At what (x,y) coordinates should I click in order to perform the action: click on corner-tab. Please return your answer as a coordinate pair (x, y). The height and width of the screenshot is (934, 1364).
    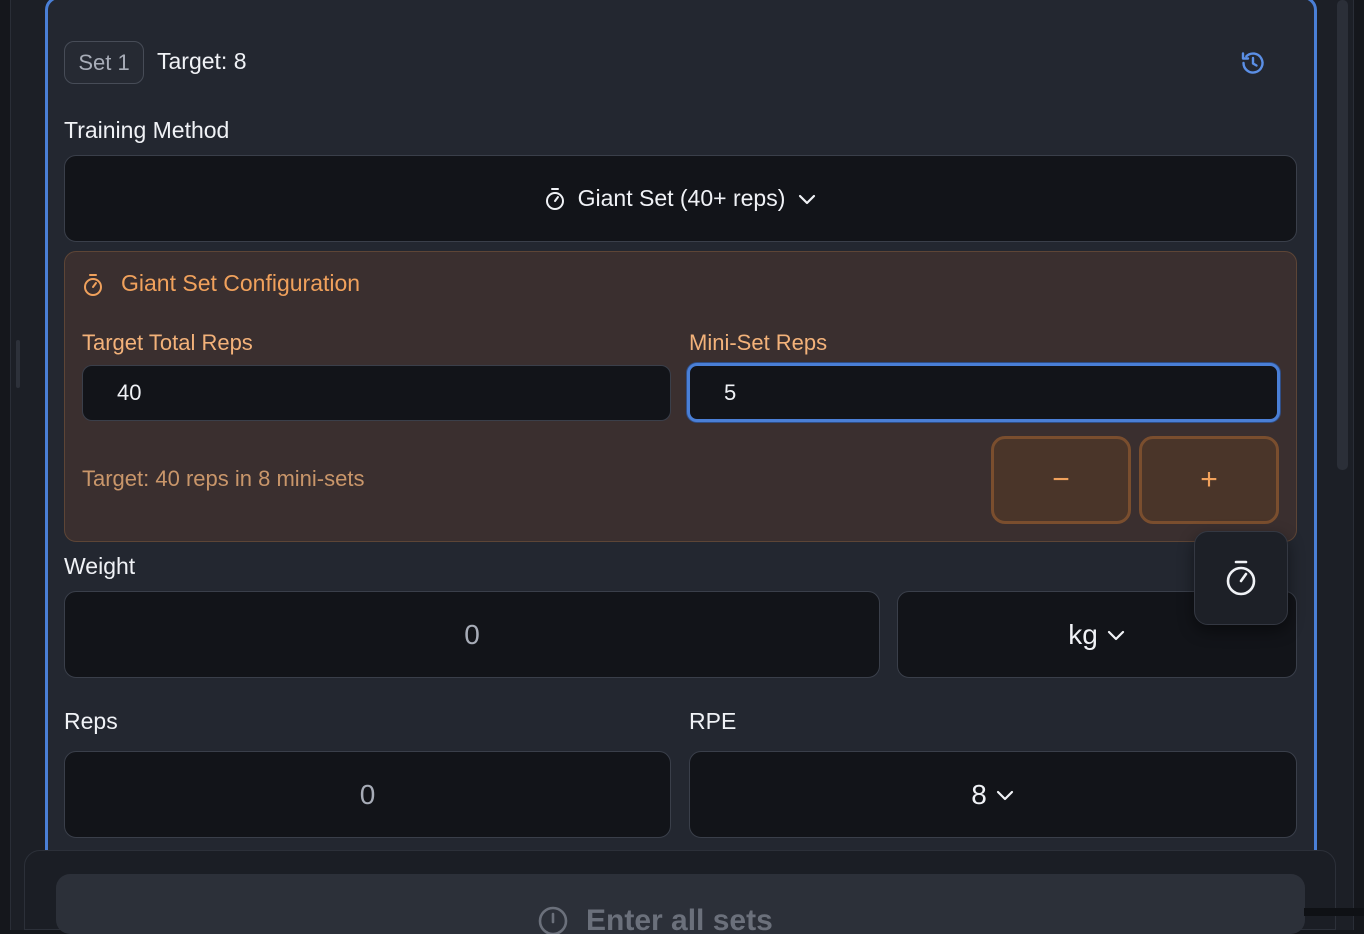
    Looking at the image, I should click on (1334, 912).